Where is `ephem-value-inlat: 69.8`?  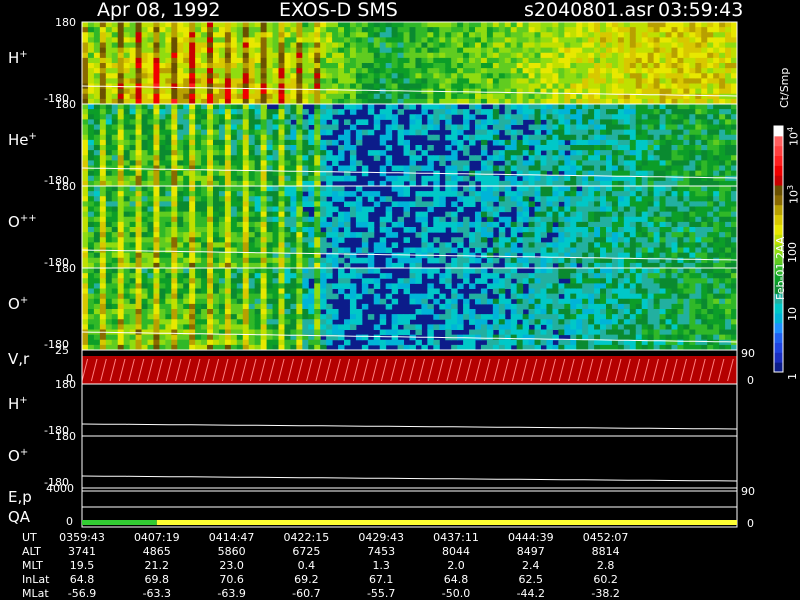 ephem-value-inlat: 69.8 is located at coordinates (157, 579).